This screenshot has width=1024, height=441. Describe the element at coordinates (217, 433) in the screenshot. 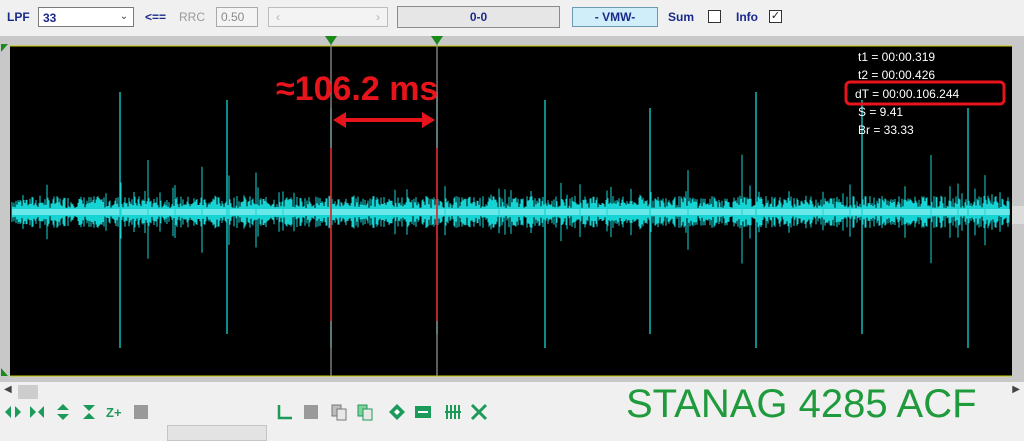

I see `progress-bar` at that location.